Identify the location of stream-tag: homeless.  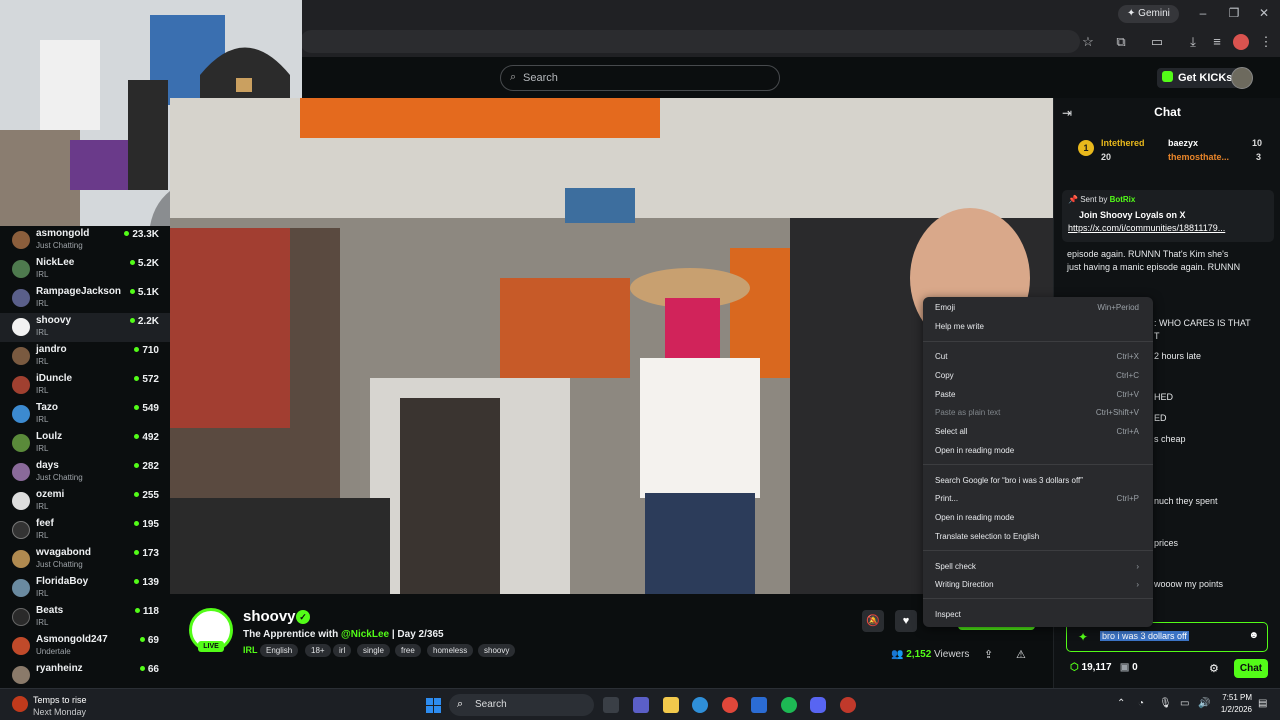
(450, 650).